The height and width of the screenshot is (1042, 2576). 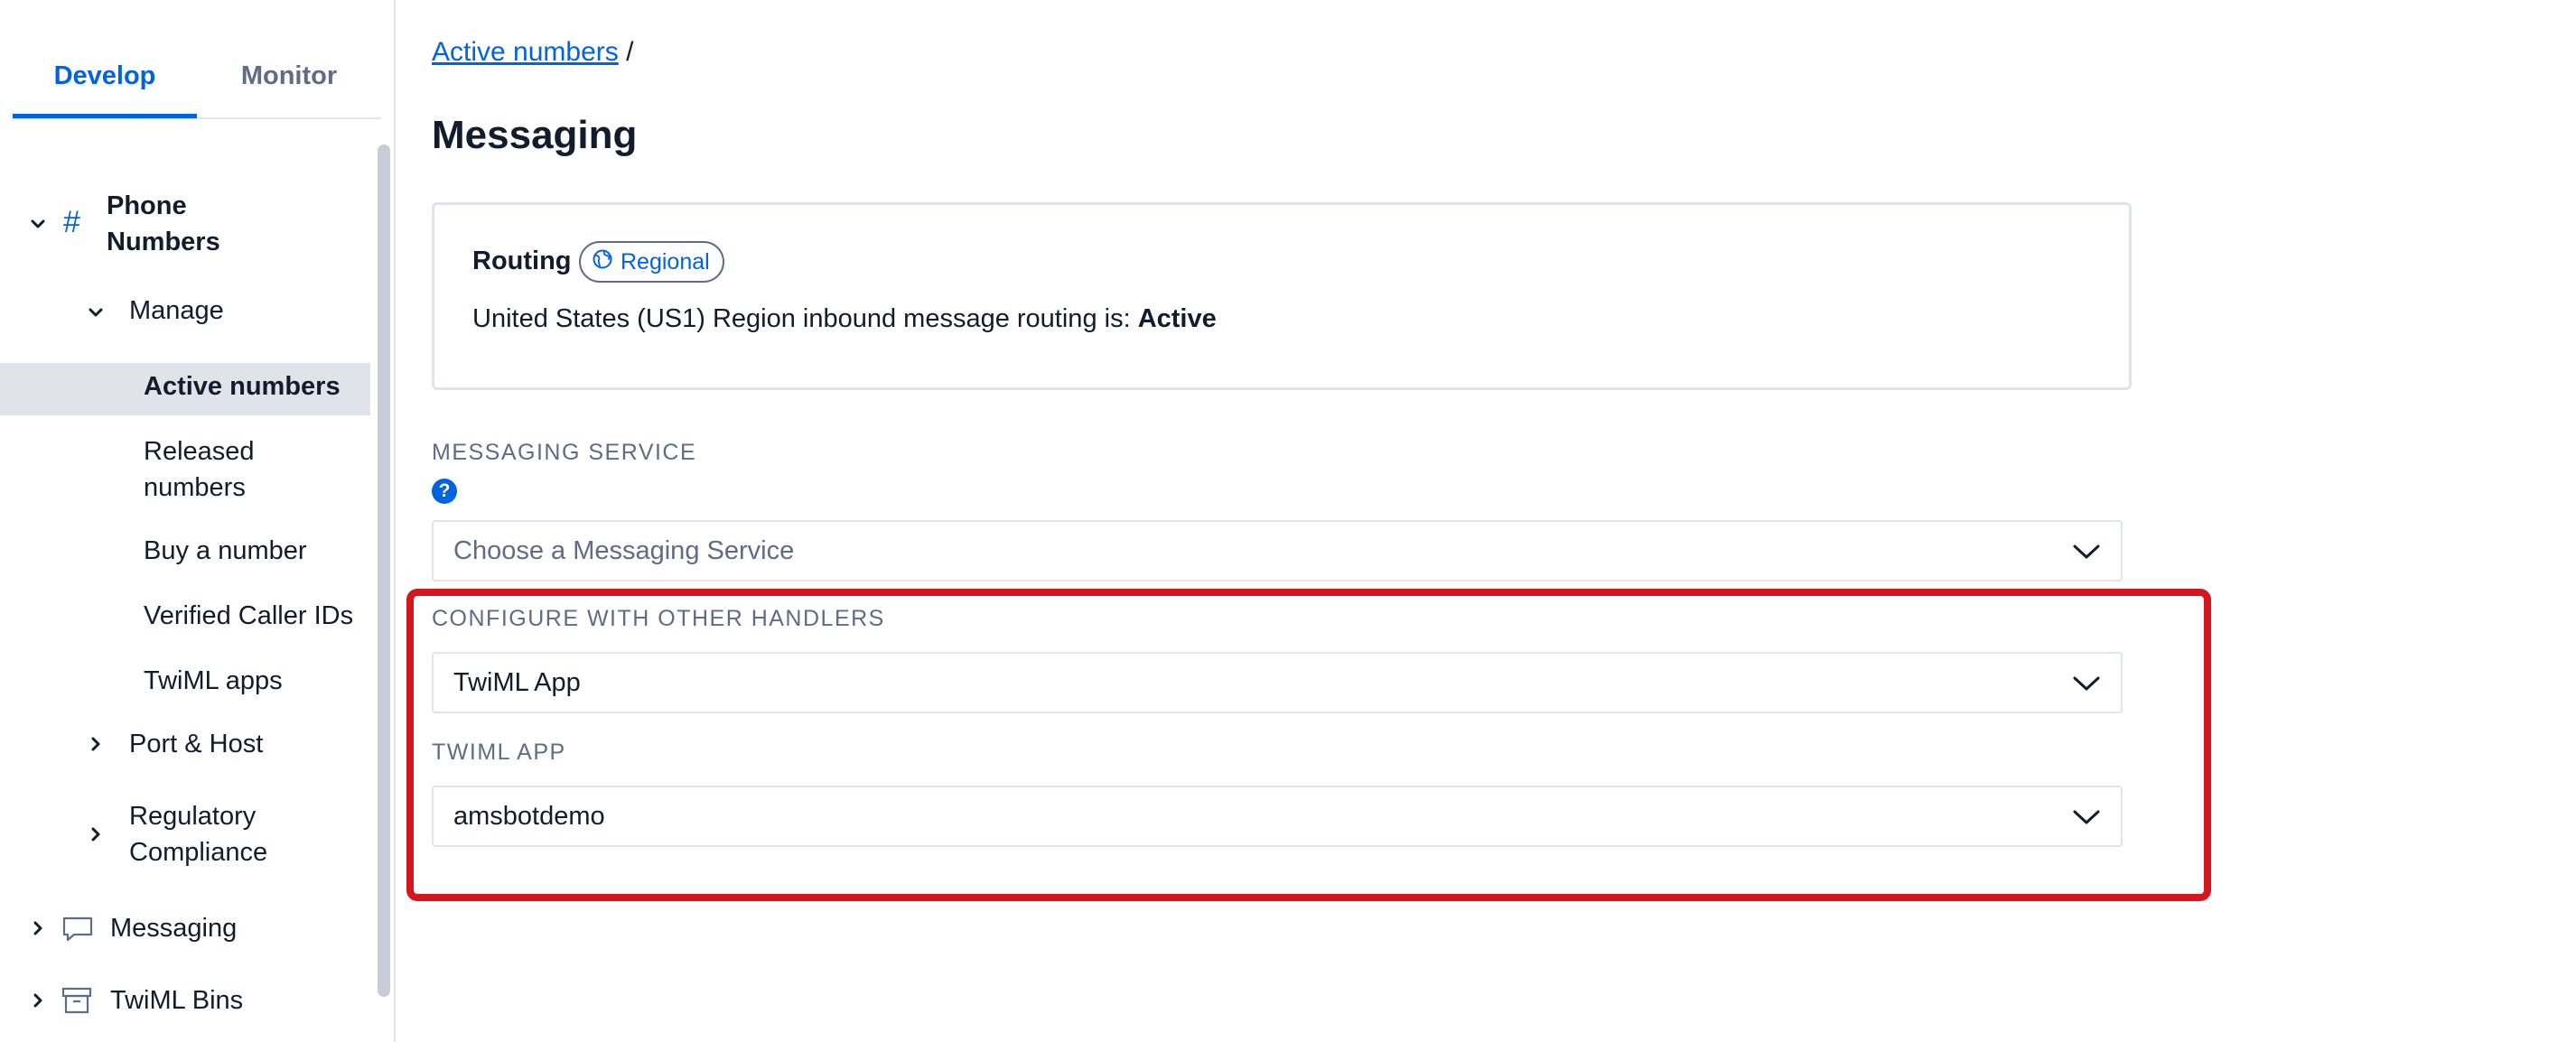 What do you see at coordinates (1177, 319) in the screenshot?
I see `routing-status-value: Active` at bounding box center [1177, 319].